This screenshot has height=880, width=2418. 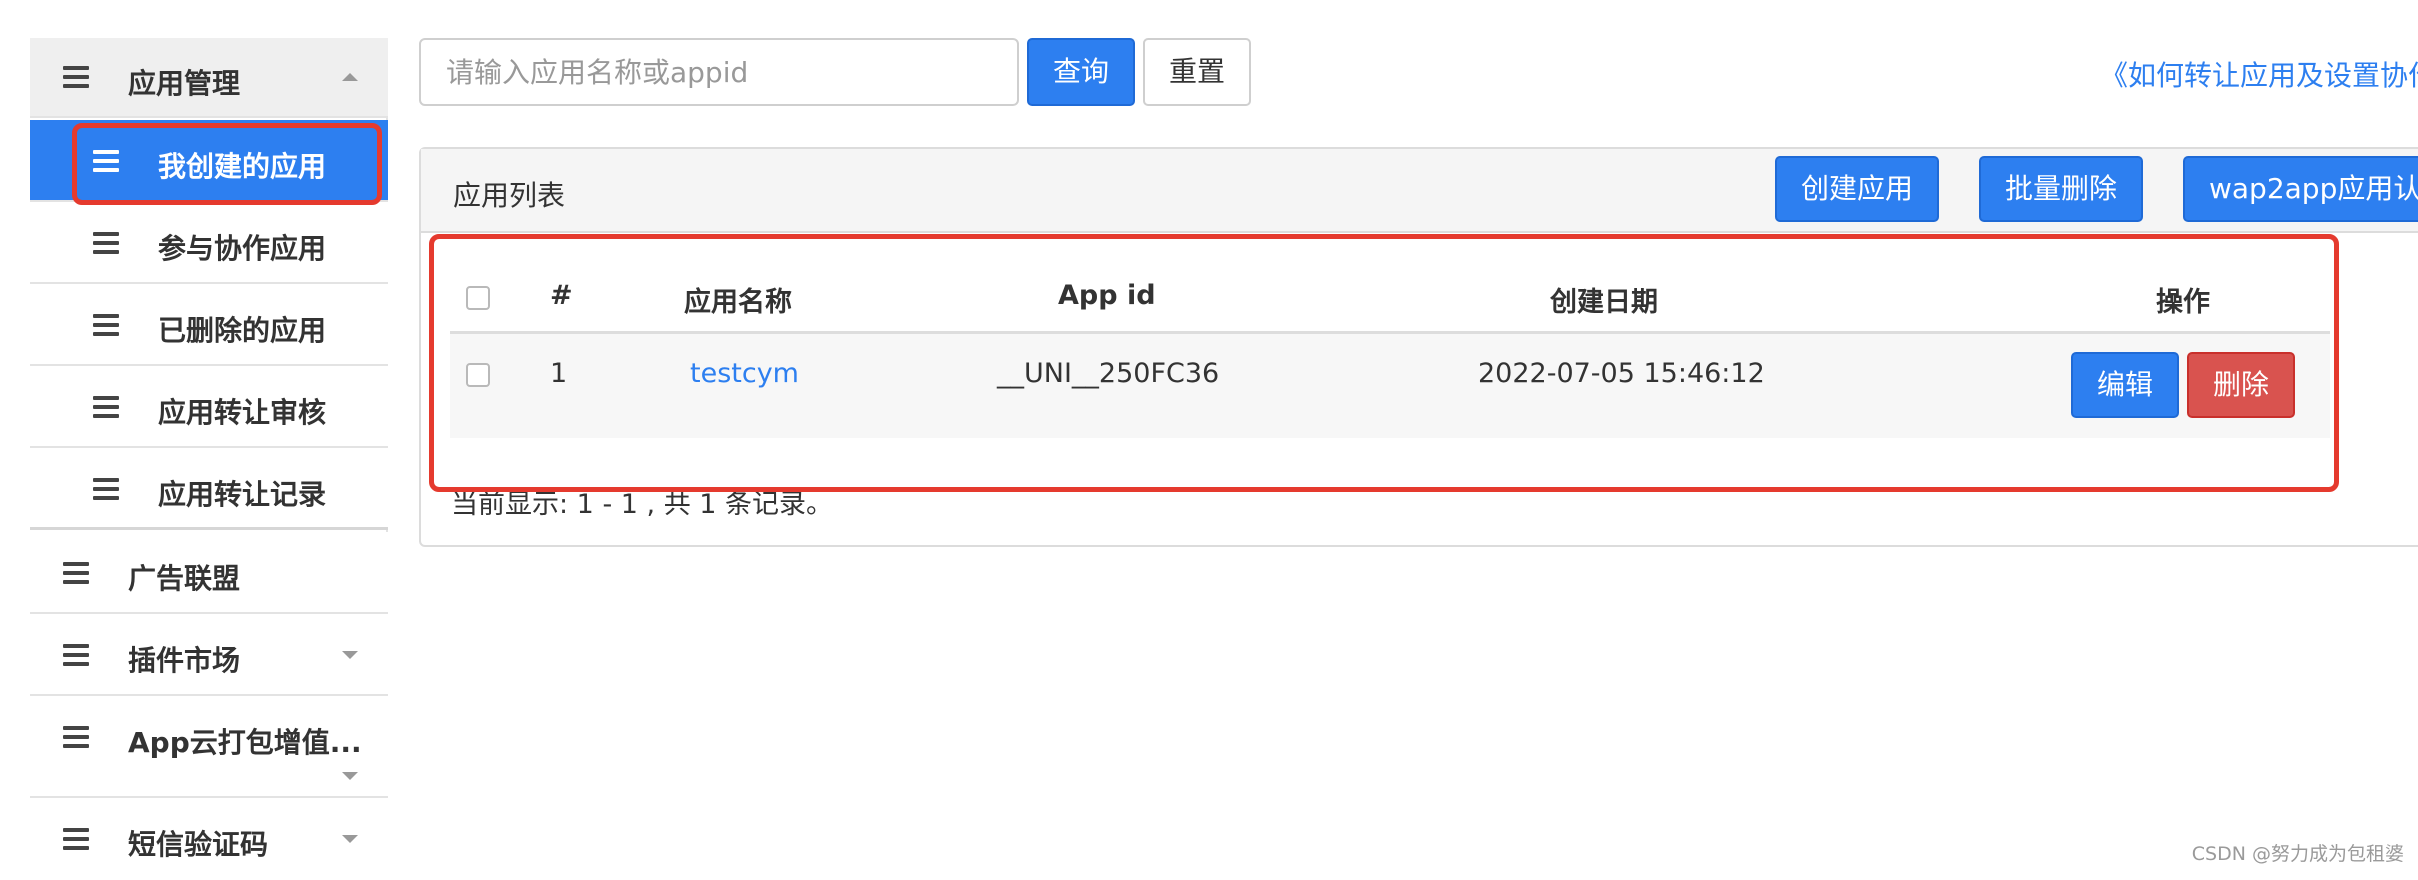 I want to click on caret-up-icon, so click(x=350, y=77).